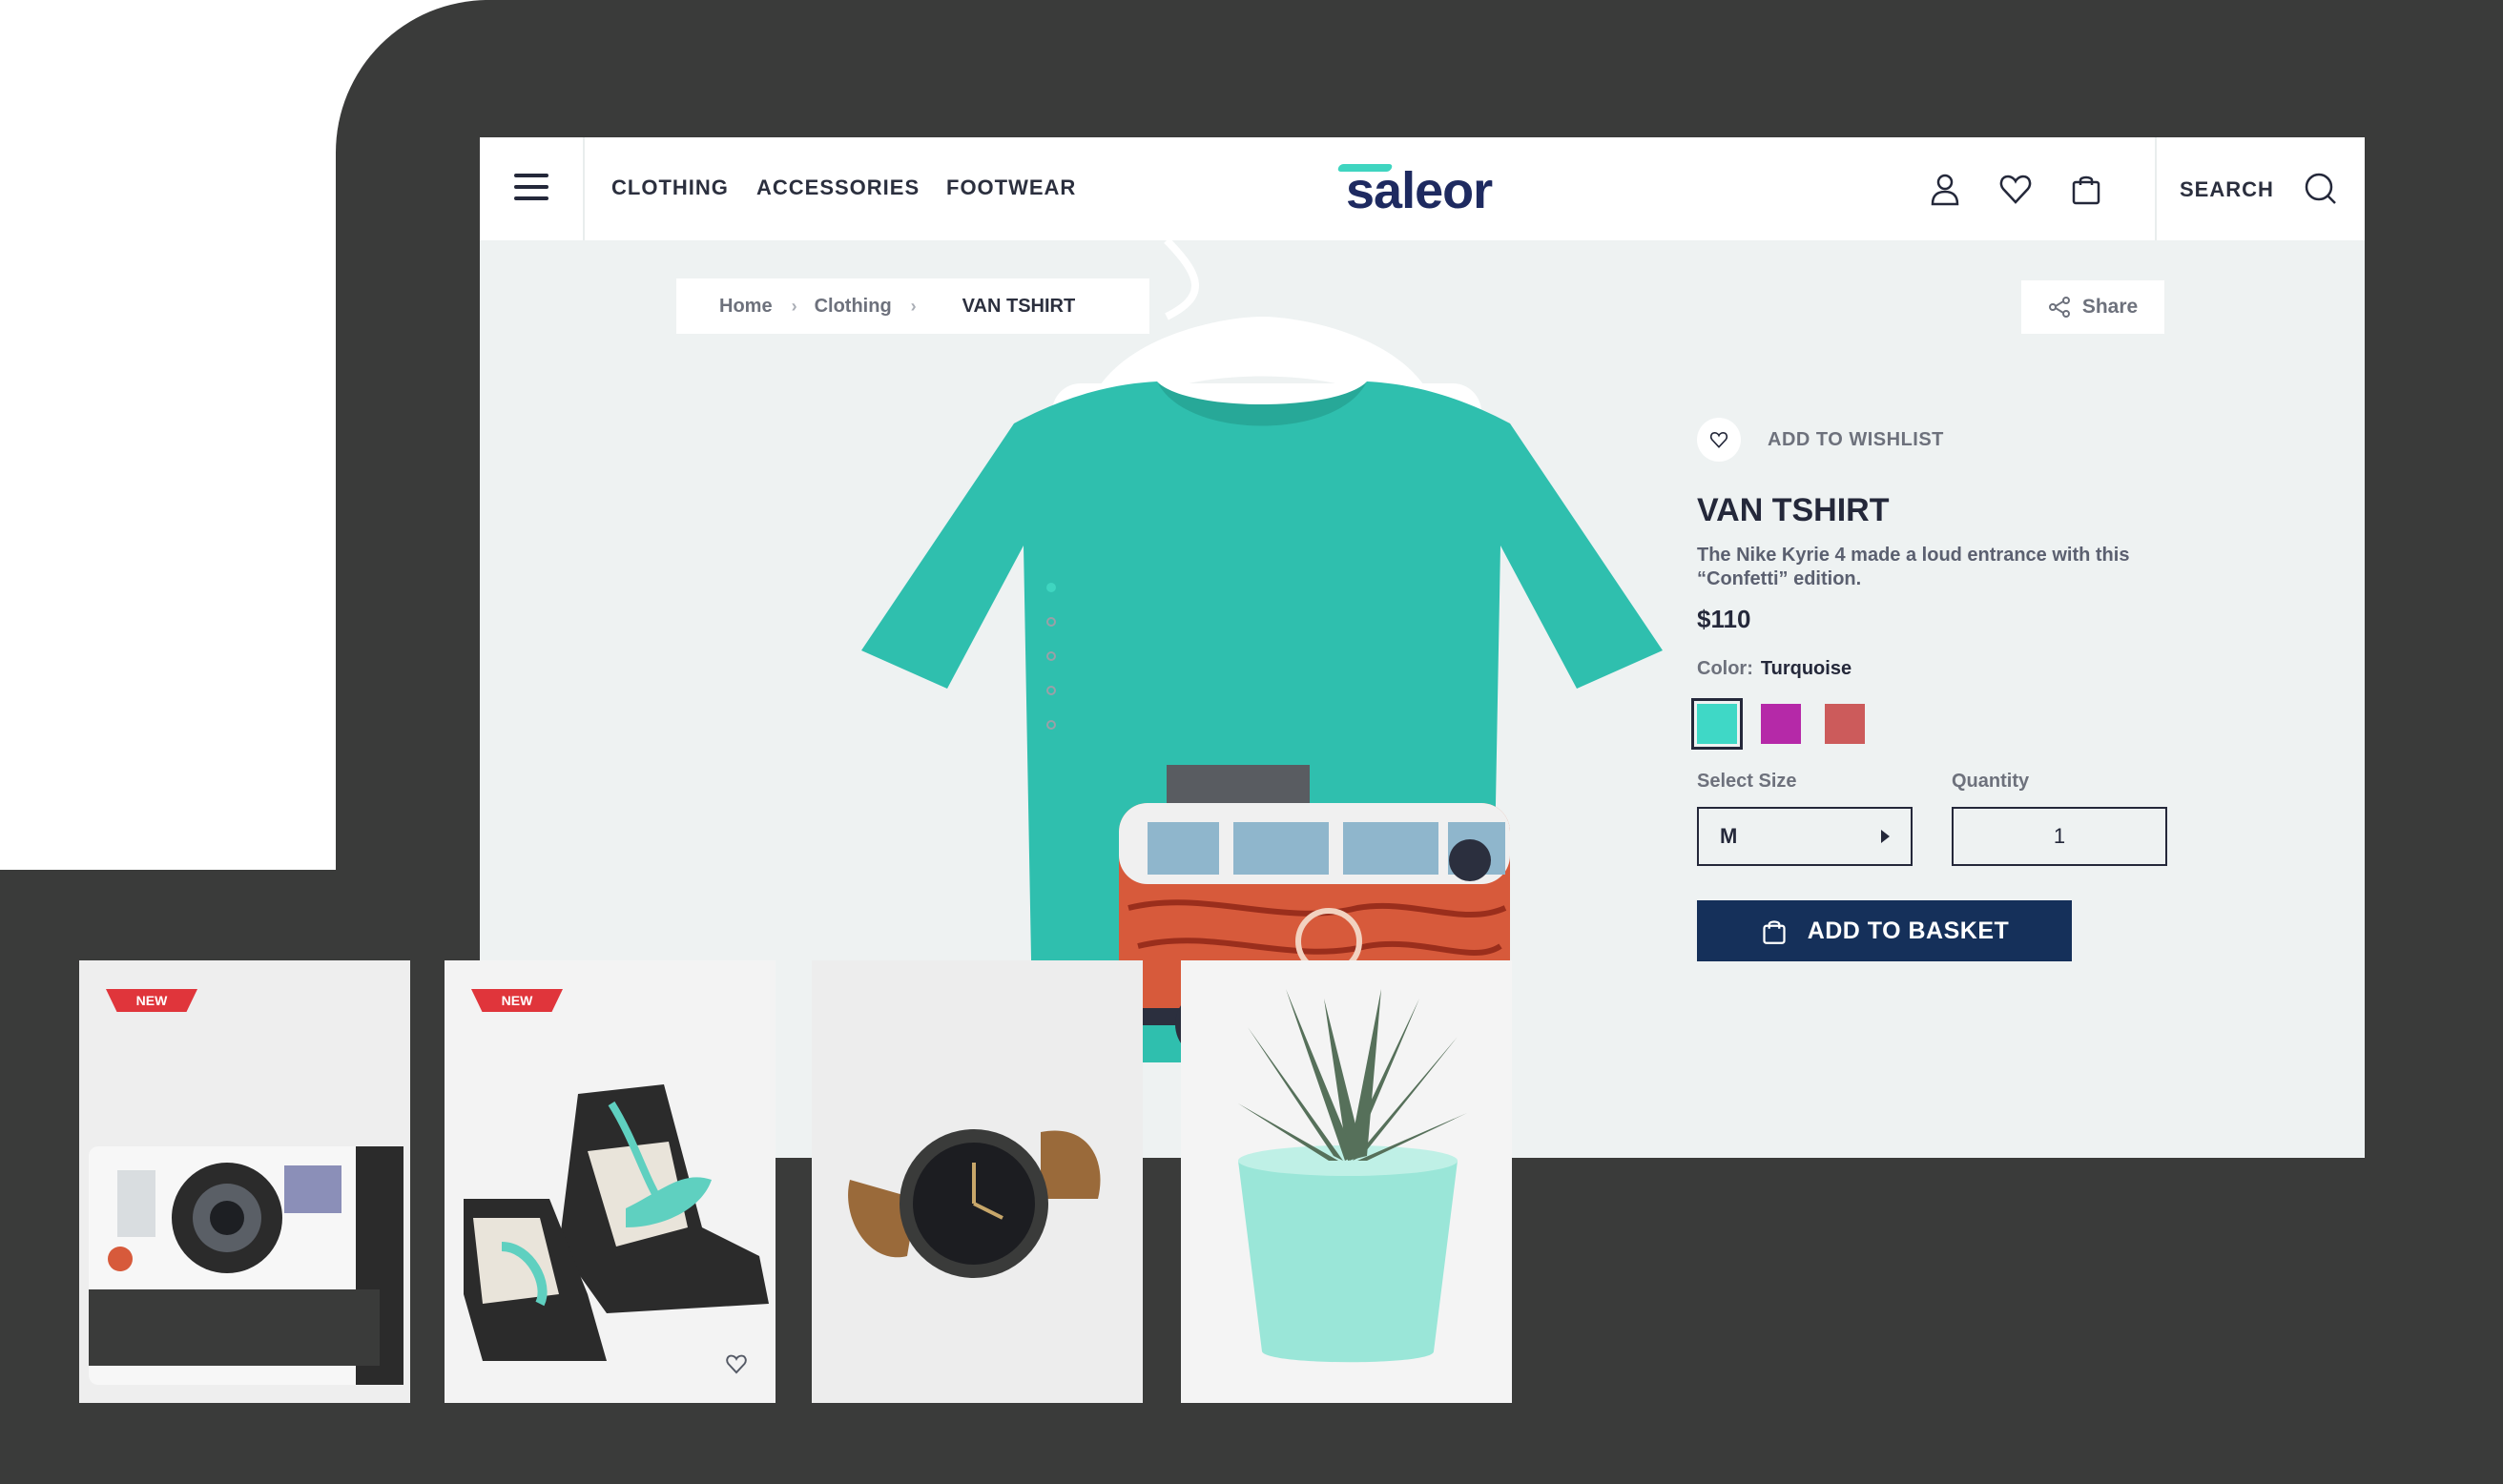  Describe the element at coordinates (2110, 307) in the screenshot. I see `share-label: Share` at that location.